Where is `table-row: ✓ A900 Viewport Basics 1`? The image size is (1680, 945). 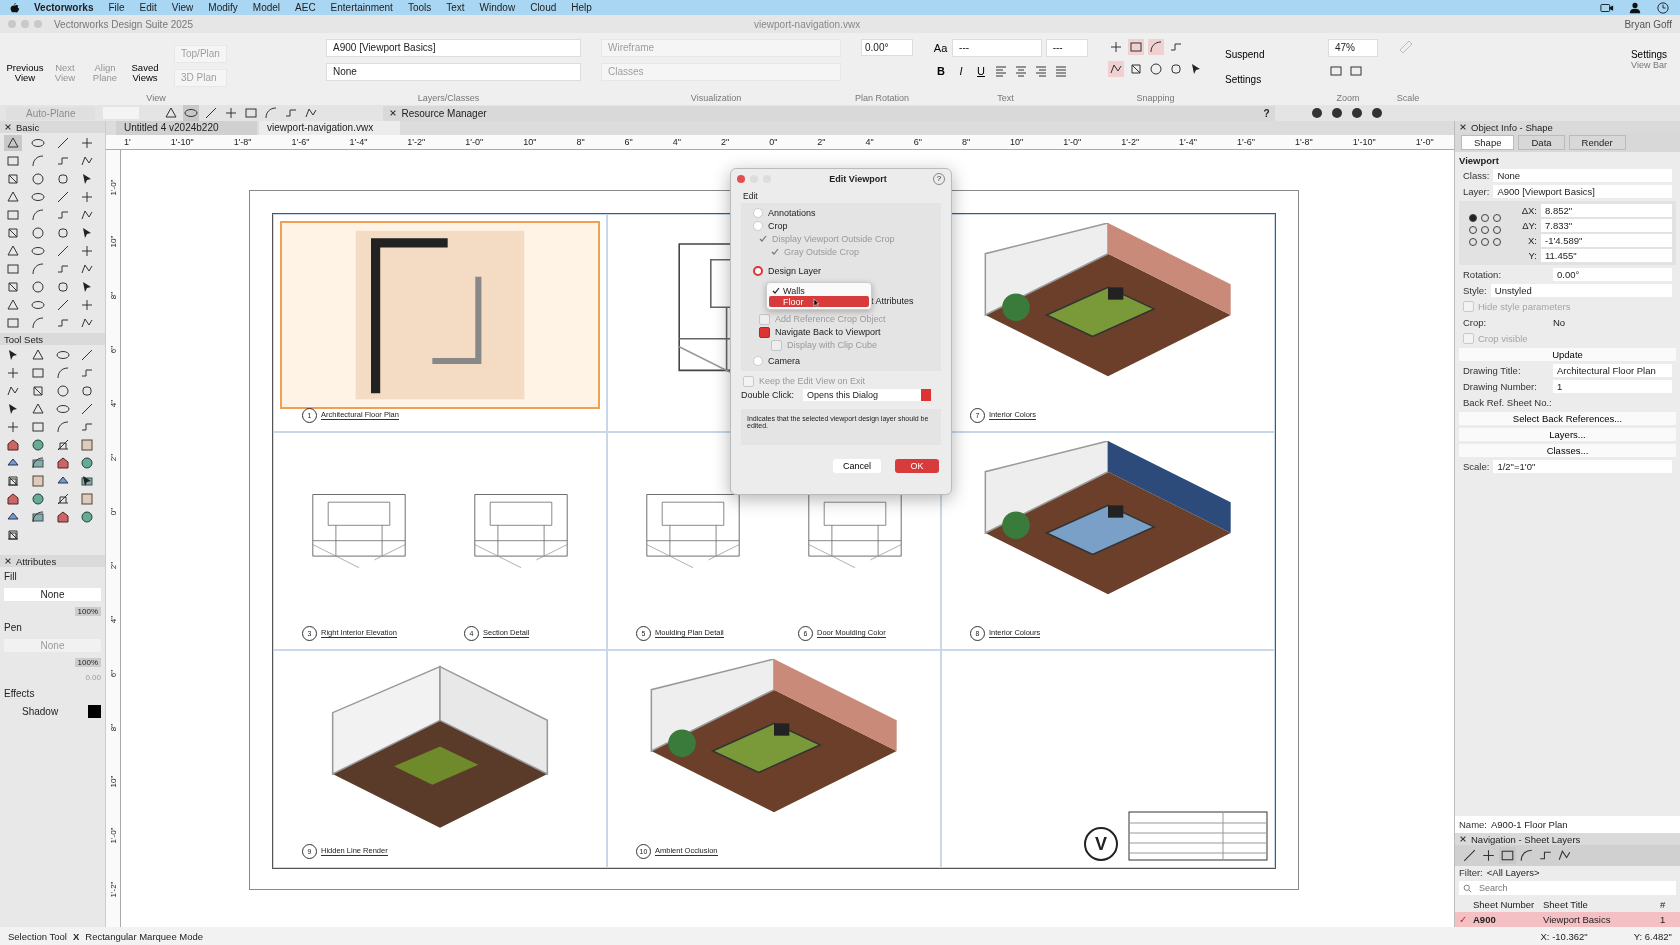
table-row: ✓ A900 Viewport Basics 1 is located at coordinates (1567, 919).